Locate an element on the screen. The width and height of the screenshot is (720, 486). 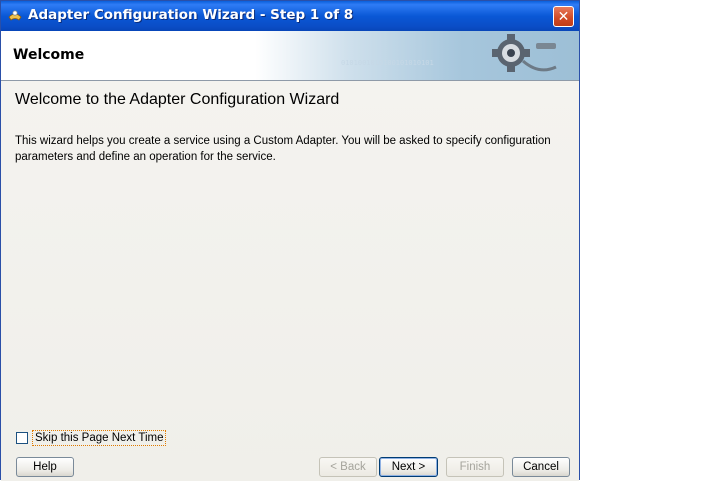
next-button: Next > is located at coordinates (408, 467).